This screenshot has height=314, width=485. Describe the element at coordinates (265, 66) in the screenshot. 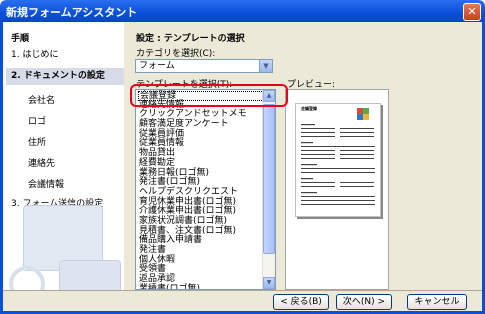

I see `chevron-down-icon: ▼` at that location.